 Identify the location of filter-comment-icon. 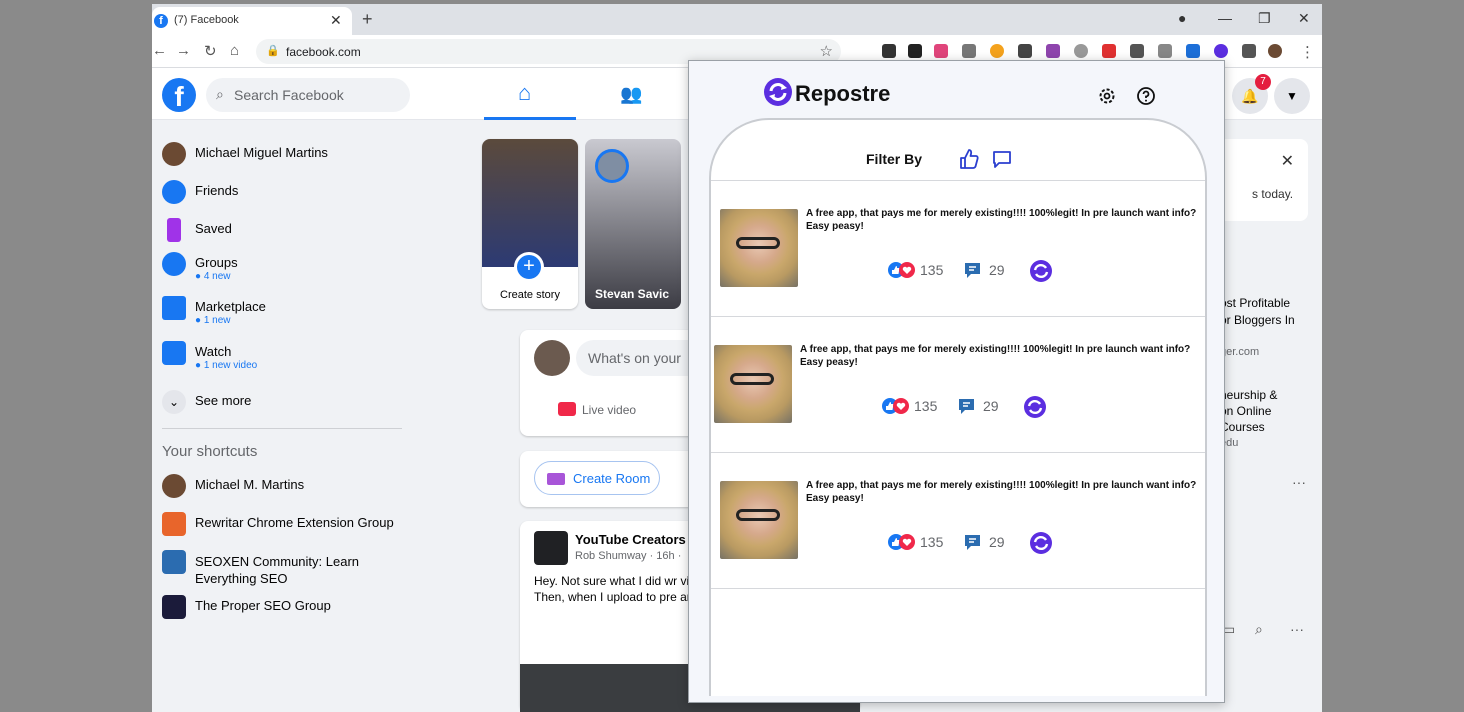
(1002, 159).